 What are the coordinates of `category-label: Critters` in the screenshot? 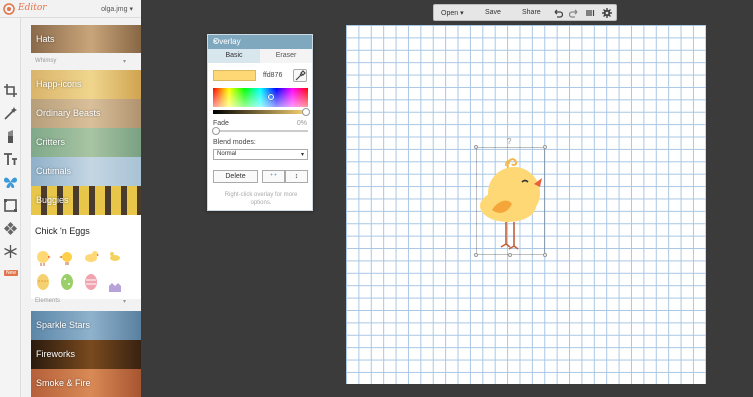 It's located at (50, 142).